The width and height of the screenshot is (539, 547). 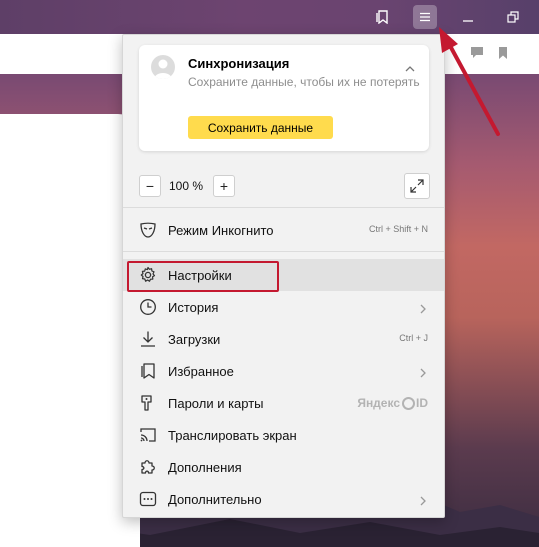 I want to click on shortcut-label: Ctrl + Shift + N, so click(x=398, y=229).